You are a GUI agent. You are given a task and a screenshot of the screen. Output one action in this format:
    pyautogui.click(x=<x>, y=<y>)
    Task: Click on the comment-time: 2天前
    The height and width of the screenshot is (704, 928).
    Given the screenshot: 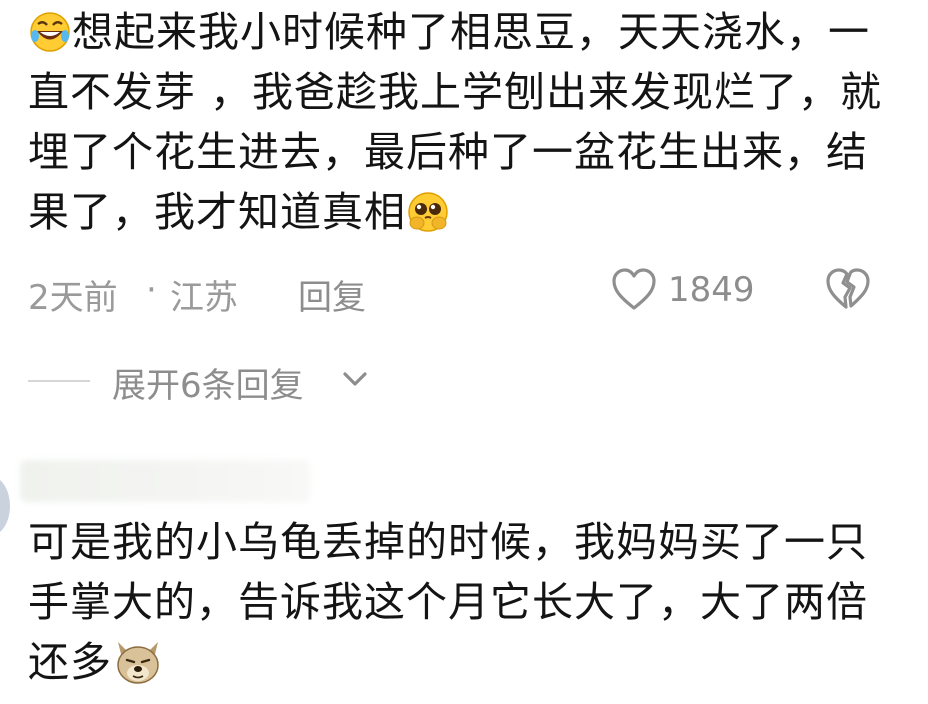 What is the action you would take?
    pyautogui.click(x=73, y=298)
    